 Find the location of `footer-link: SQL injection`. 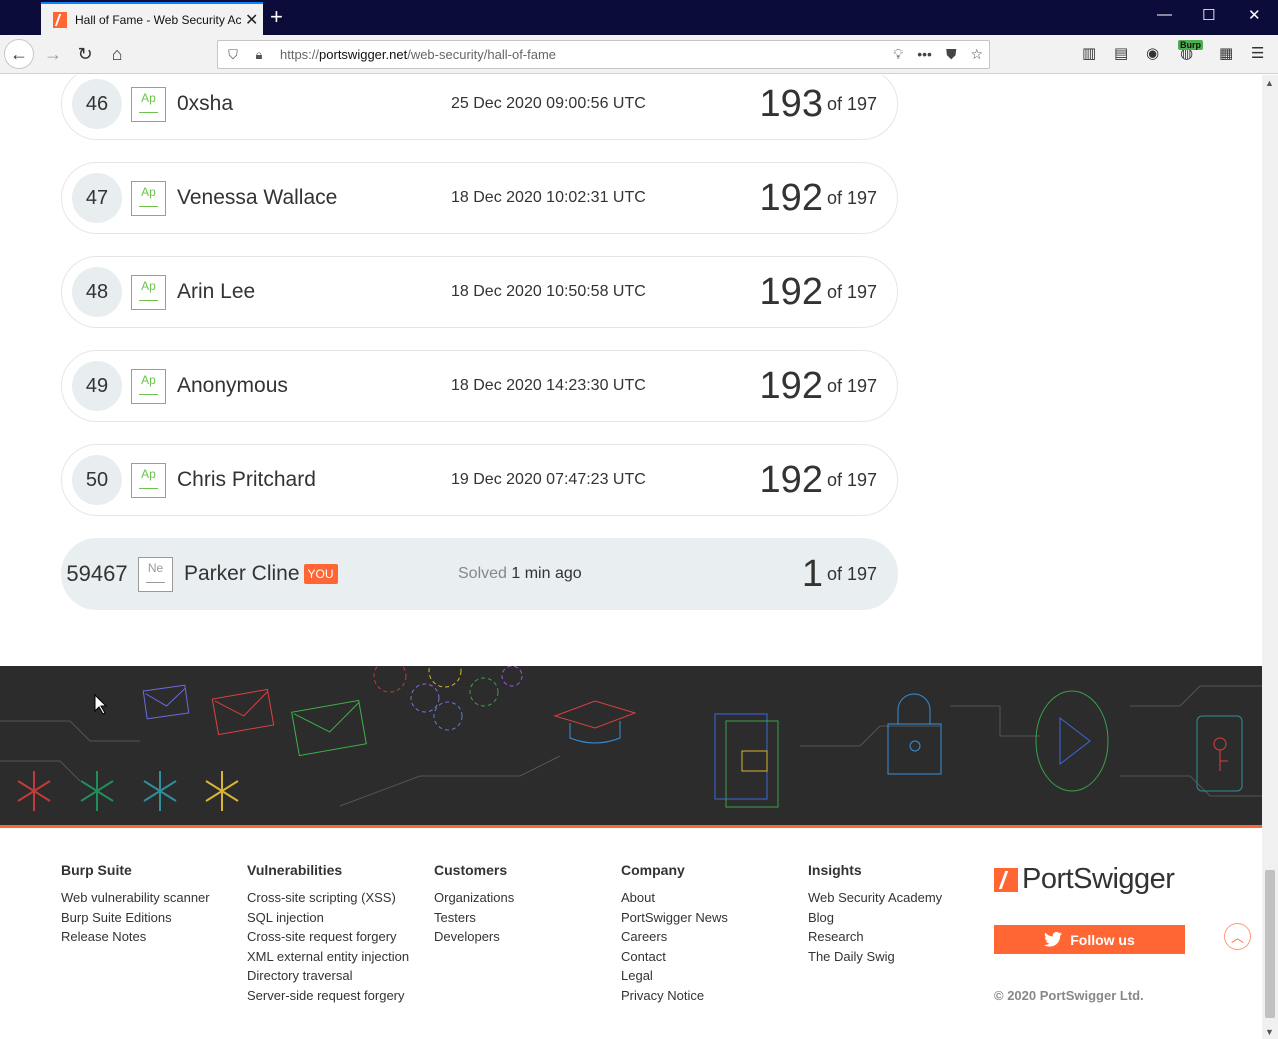

footer-link: SQL injection is located at coordinates (328, 918).